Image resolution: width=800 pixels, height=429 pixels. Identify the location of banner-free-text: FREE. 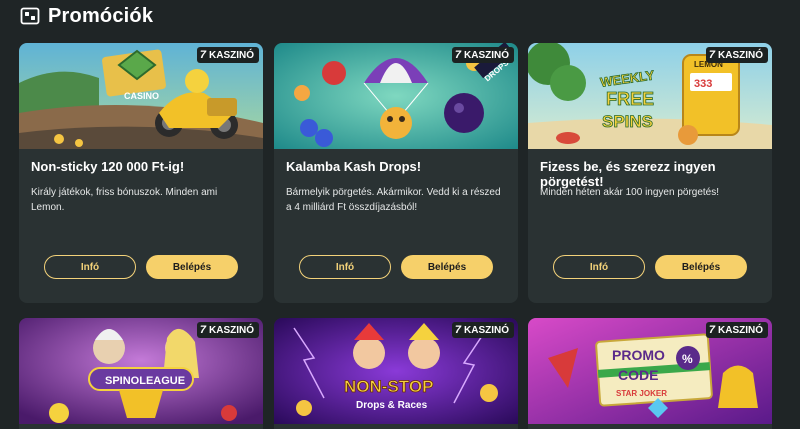
(630, 99).